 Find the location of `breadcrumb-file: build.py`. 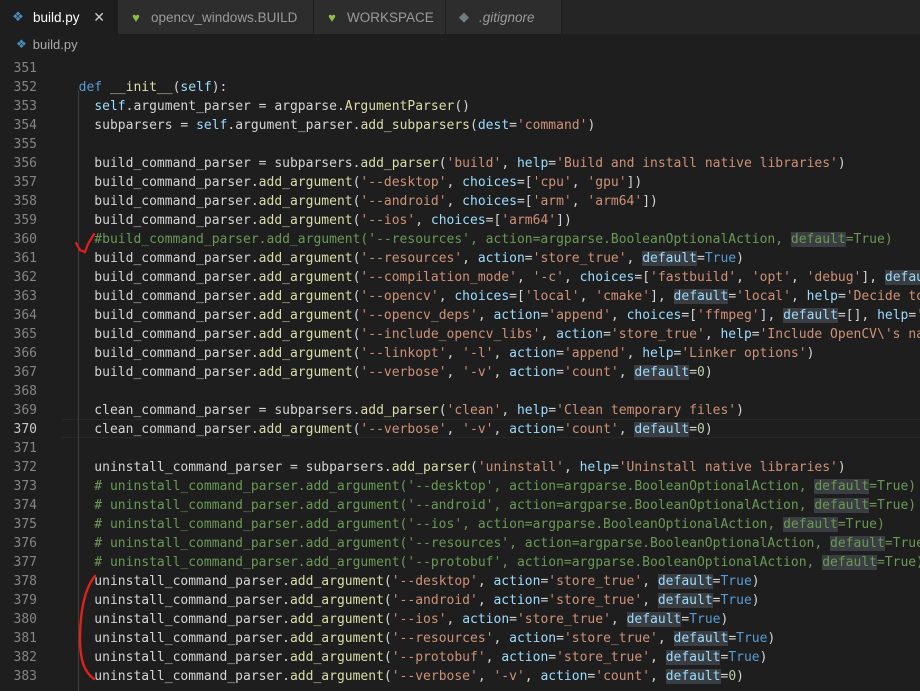

breadcrumb-file: build.py is located at coordinates (55, 44).